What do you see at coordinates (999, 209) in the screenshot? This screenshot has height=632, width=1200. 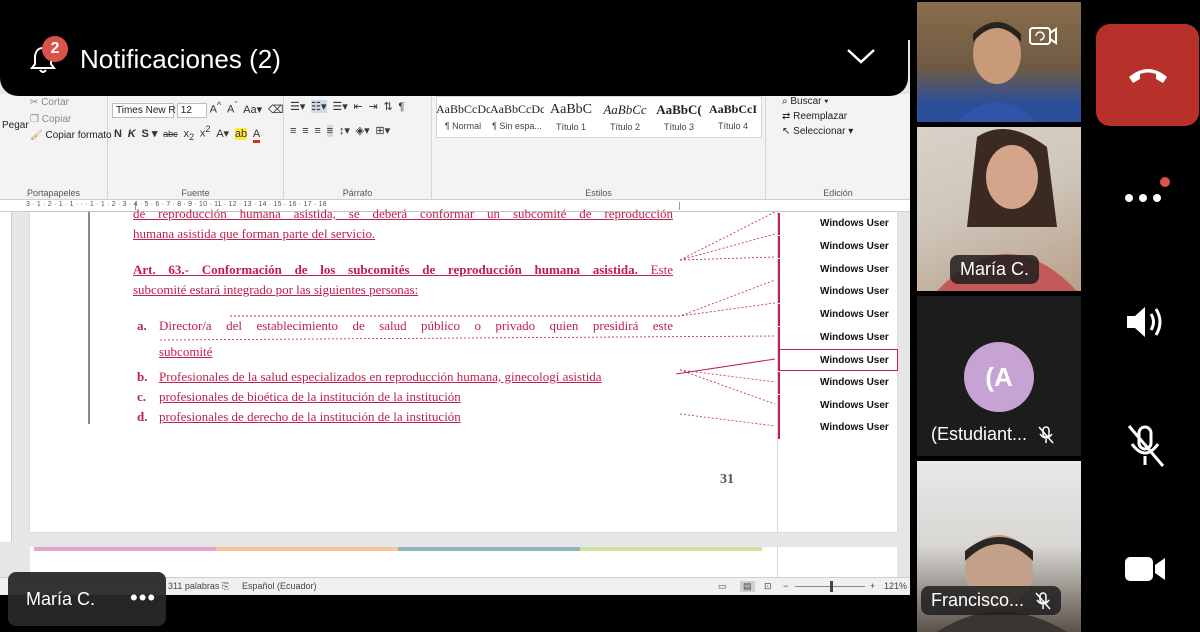 I see `participant-tile: María C.` at bounding box center [999, 209].